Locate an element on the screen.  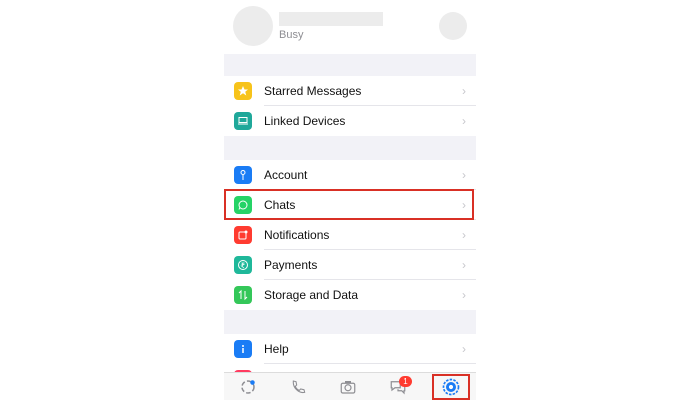
menu-label: Notifications is located at coordinates (297, 235).